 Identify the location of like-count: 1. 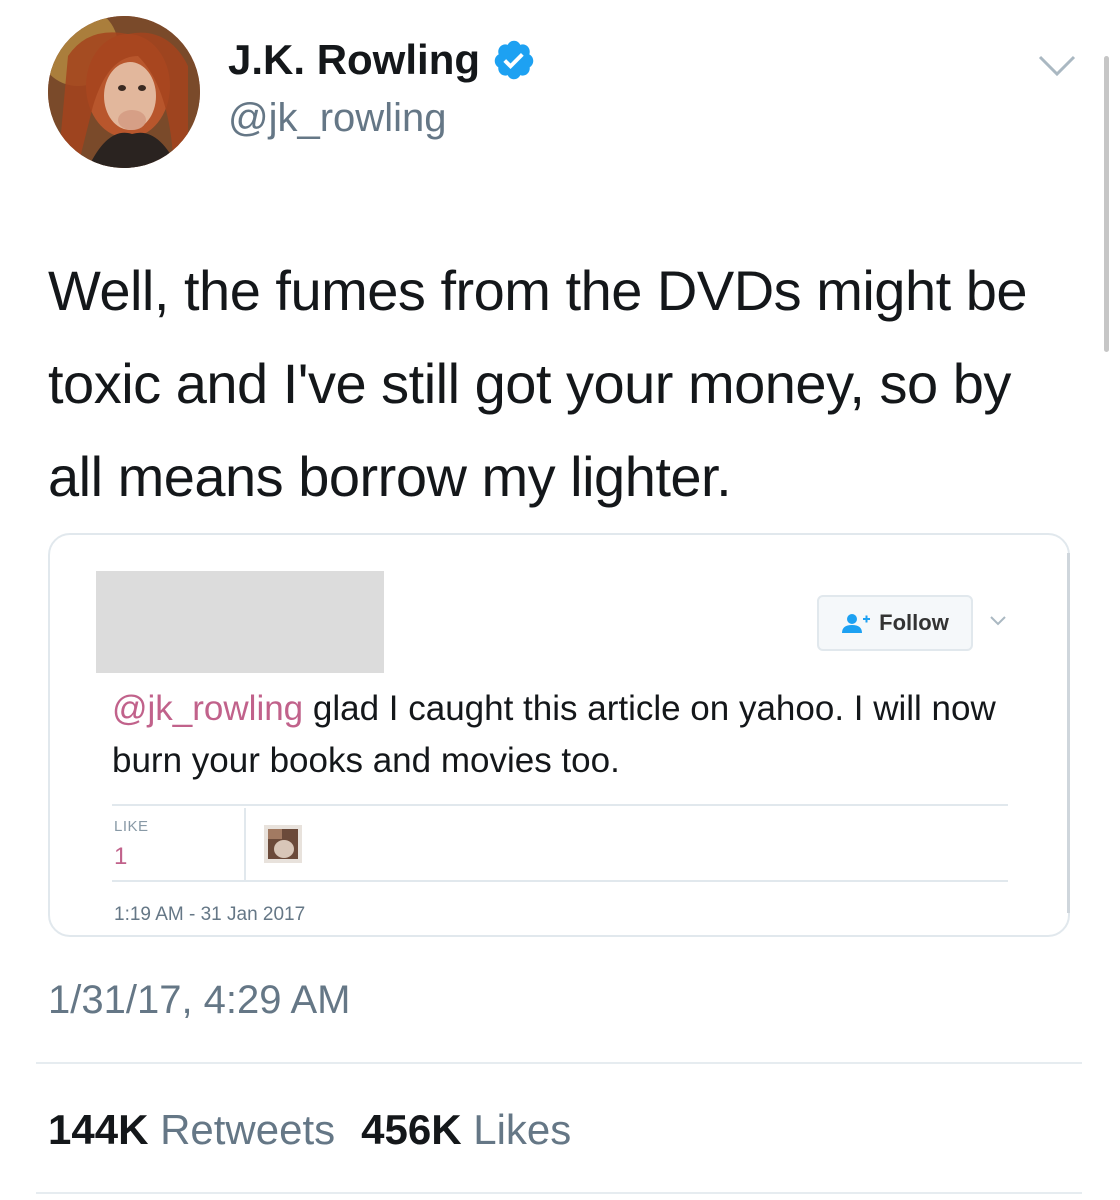
(120, 857).